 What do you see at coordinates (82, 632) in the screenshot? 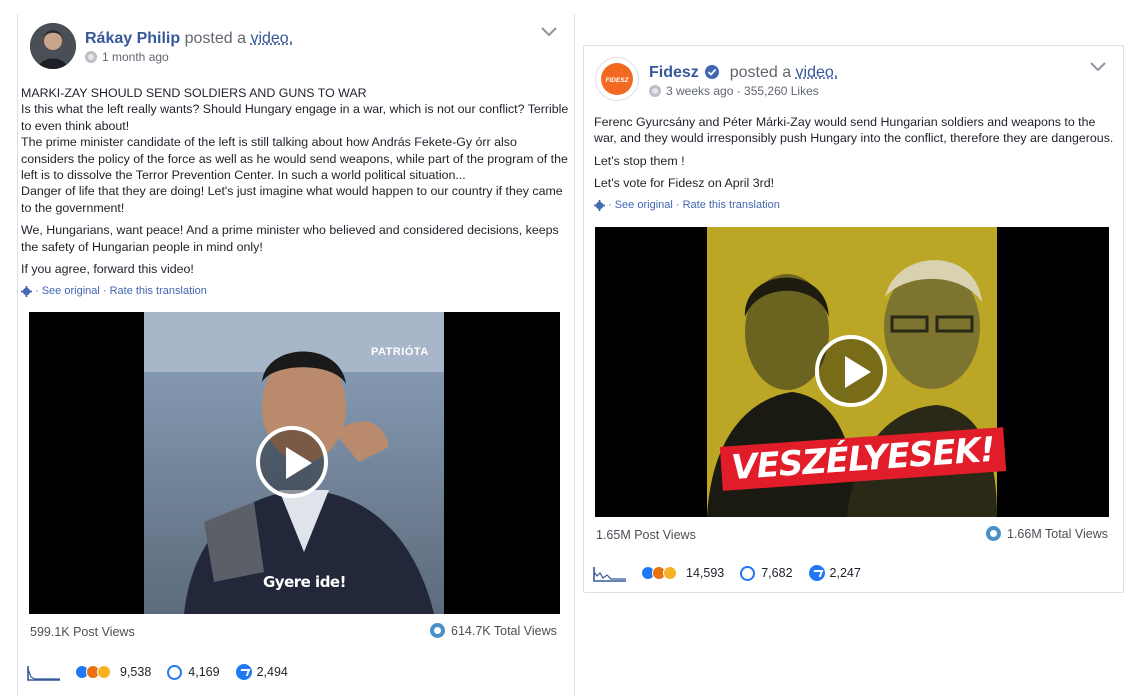
I see `post-views: 599.1K Post Views` at bounding box center [82, 632].